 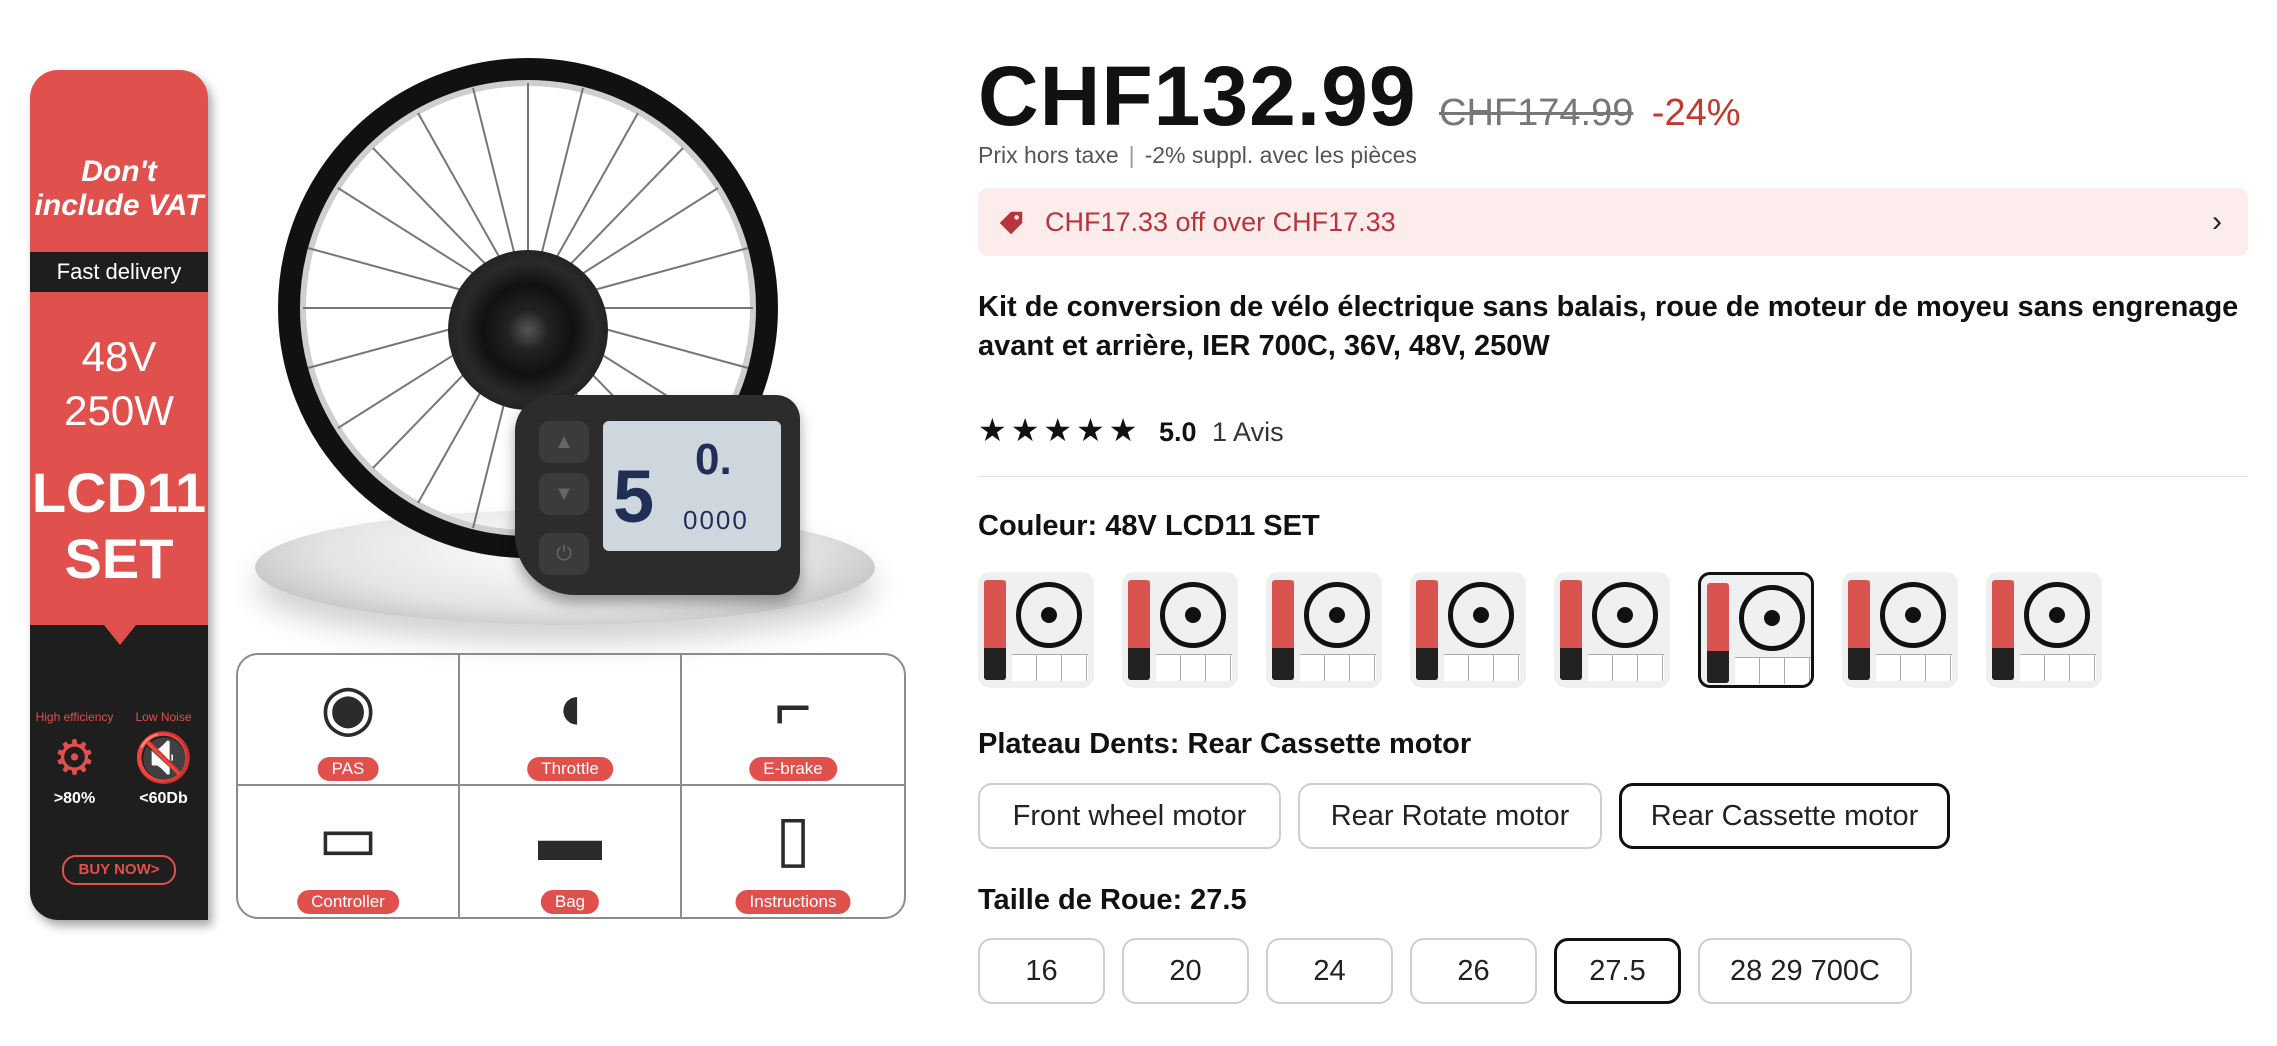 What do you see at coordinates (119, 188) in the screenshot?
I see `vat-notice: Don't include VAT` at bounding box center [119, 188].